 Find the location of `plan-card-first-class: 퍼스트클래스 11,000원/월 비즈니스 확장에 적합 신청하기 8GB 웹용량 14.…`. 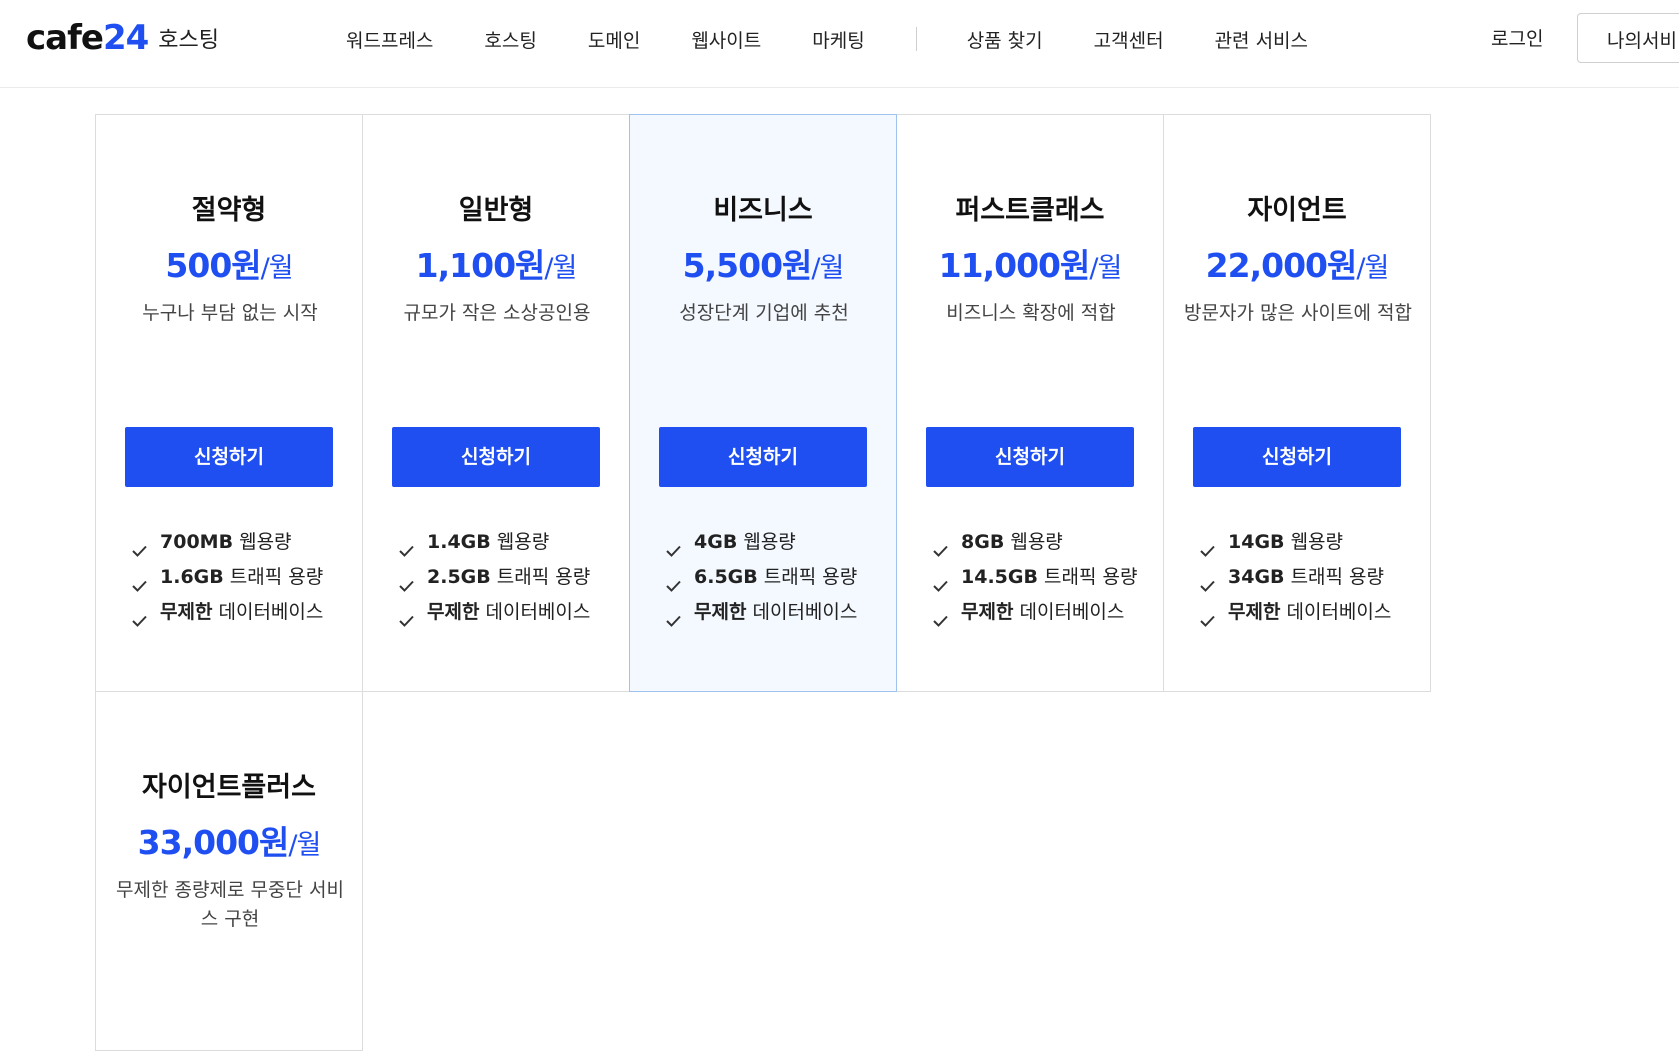

plan-card-first-class: 퍼스트클래스 11,000원/월 비즈니스 확장에 적합 신청하기 8GB 웹용량 14.… is located at coordinates (1030, 403).